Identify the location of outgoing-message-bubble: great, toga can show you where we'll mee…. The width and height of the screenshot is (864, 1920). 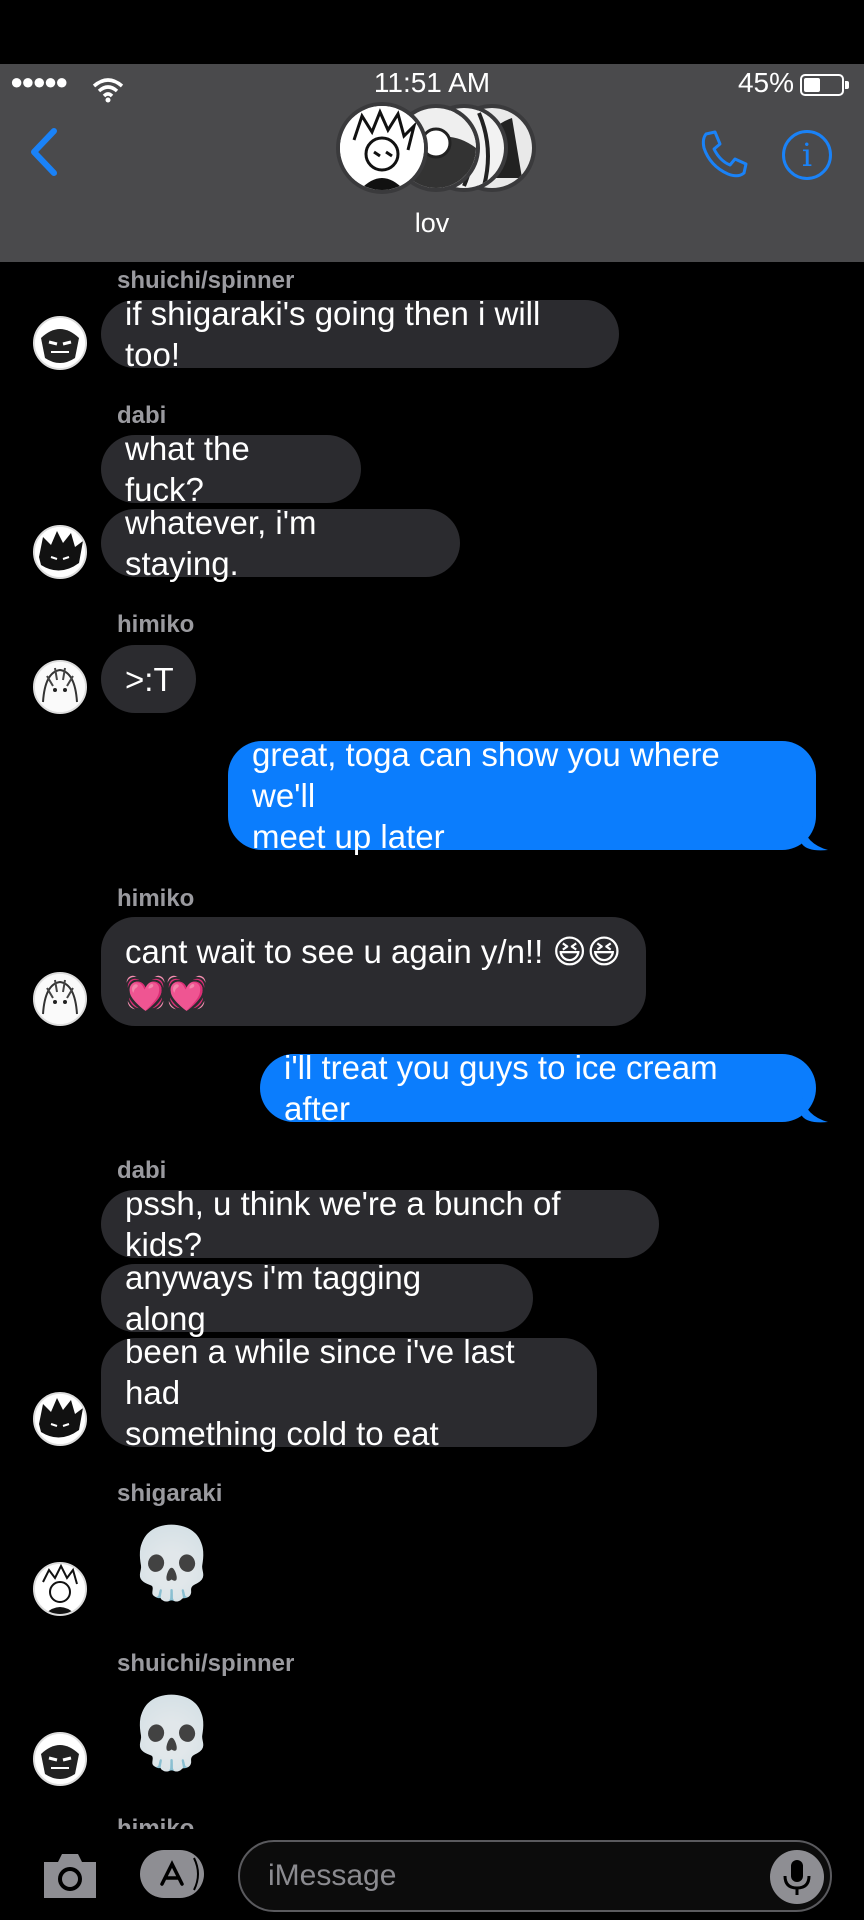
(522, 795).